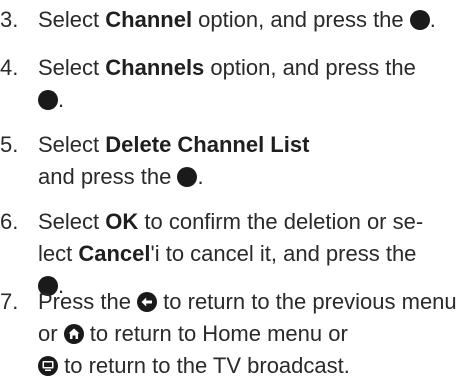  I want to click on back-button-icon, so click(147, 302).